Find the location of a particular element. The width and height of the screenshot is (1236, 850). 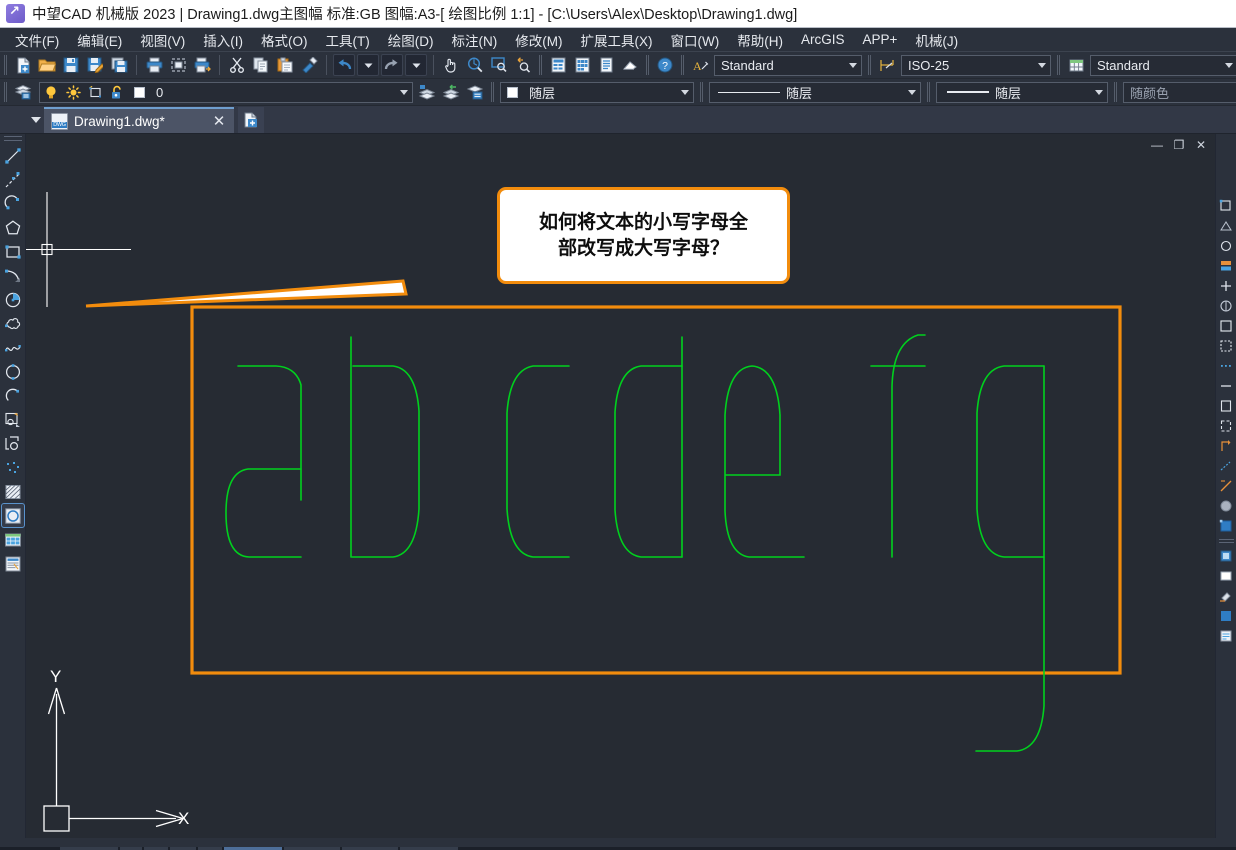

sun-freeze-icon is located at coordinates (73, 92).